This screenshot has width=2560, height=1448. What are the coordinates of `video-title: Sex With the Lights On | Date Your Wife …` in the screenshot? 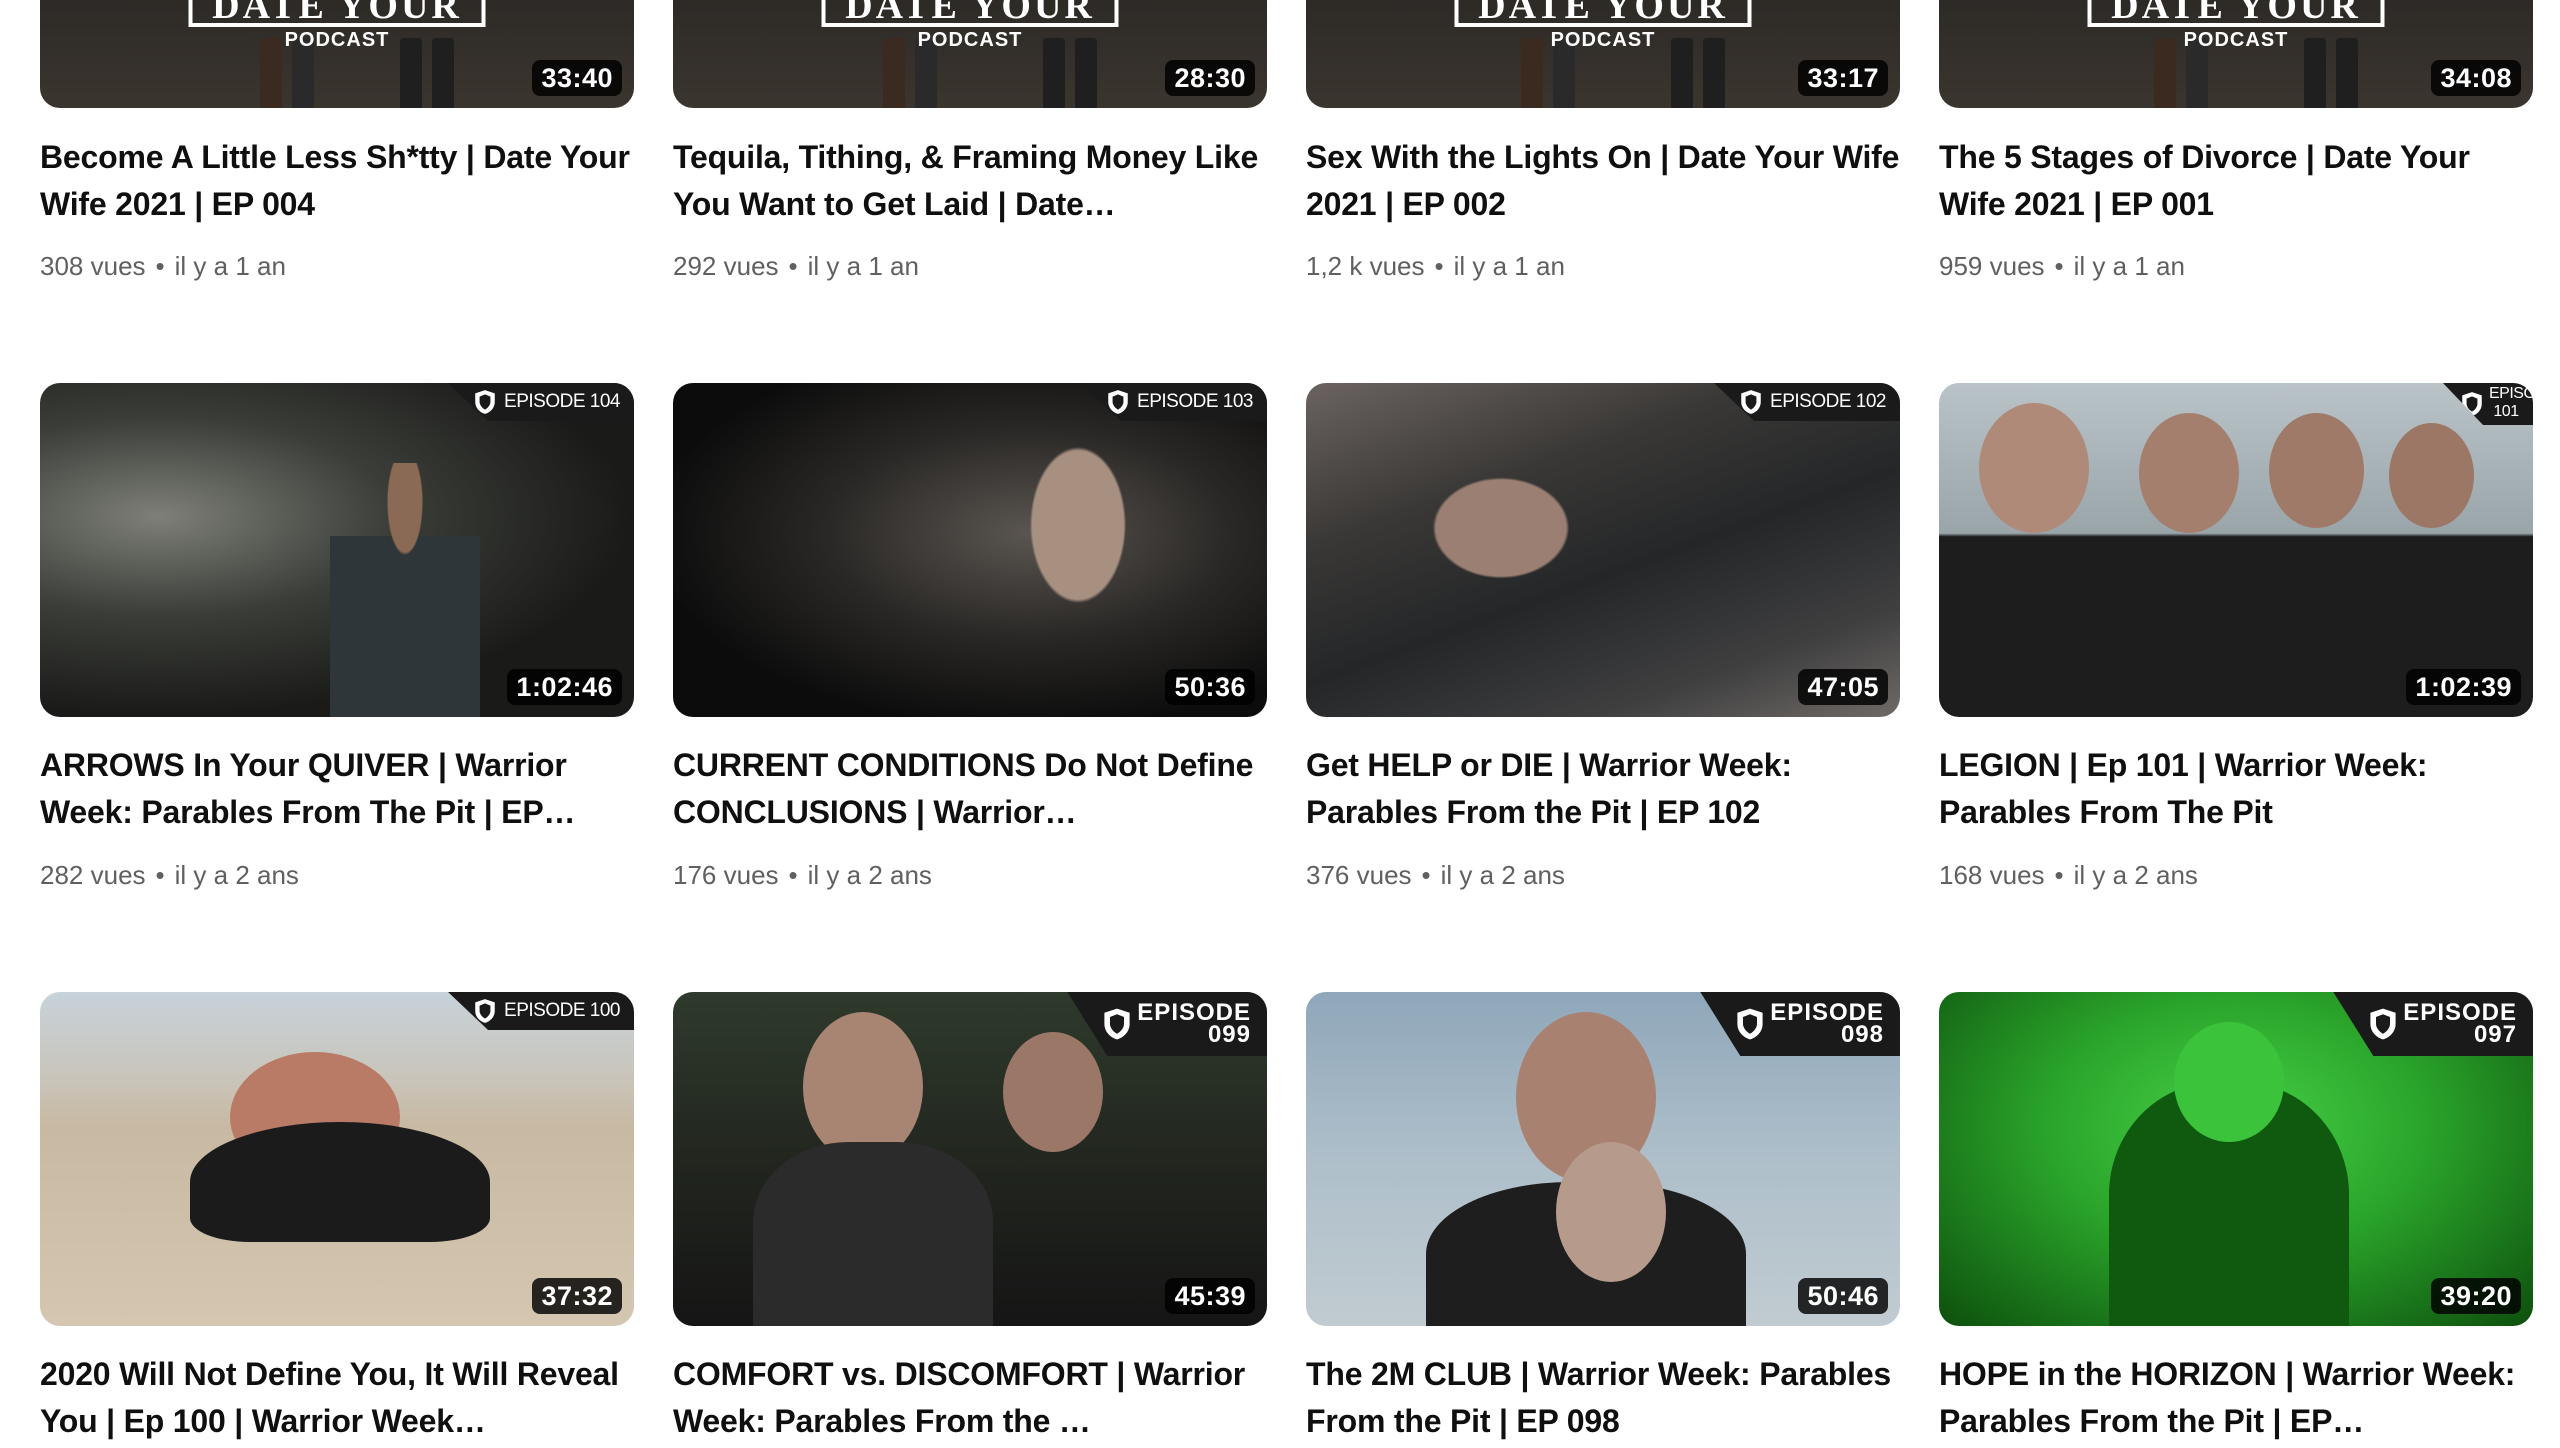 It's located at (1603, 181).